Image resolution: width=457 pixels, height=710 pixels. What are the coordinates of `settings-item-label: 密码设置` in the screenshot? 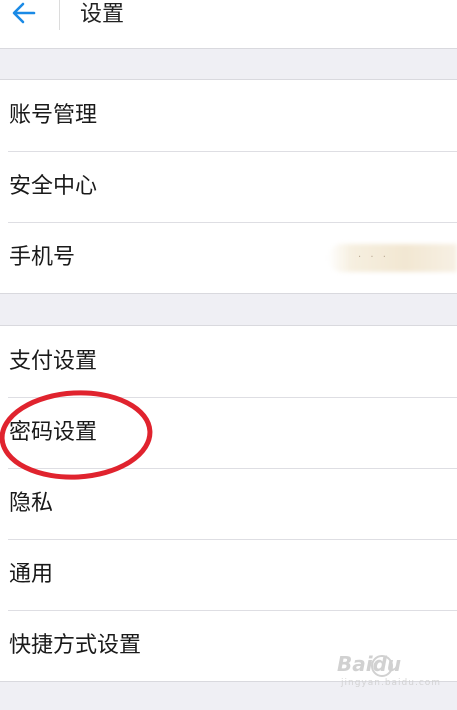 It's located at (53, 432).